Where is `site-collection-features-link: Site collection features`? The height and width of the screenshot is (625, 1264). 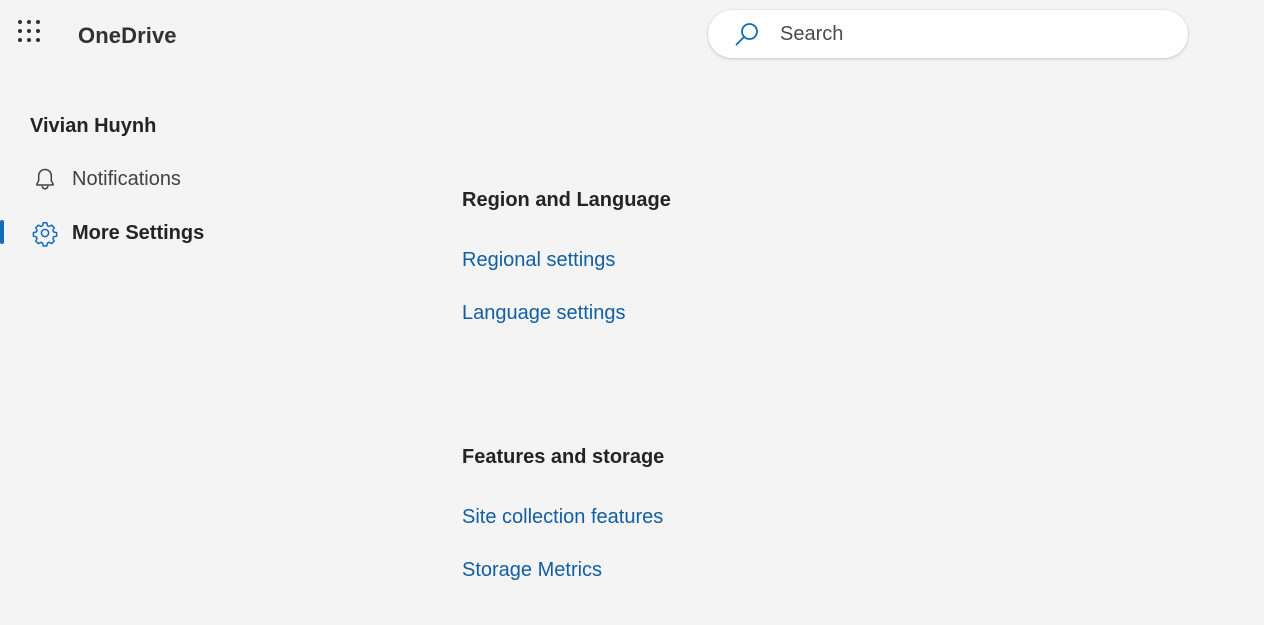 site-collection-features-link: Site collection features is located at coordinates (562, 517).